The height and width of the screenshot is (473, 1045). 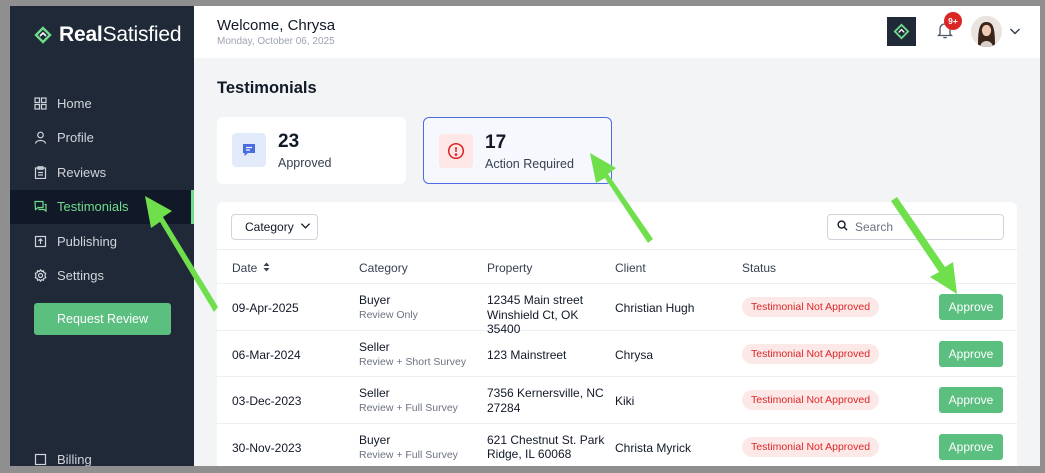 I want to click on alert-icon, so click(x=456, y=151).